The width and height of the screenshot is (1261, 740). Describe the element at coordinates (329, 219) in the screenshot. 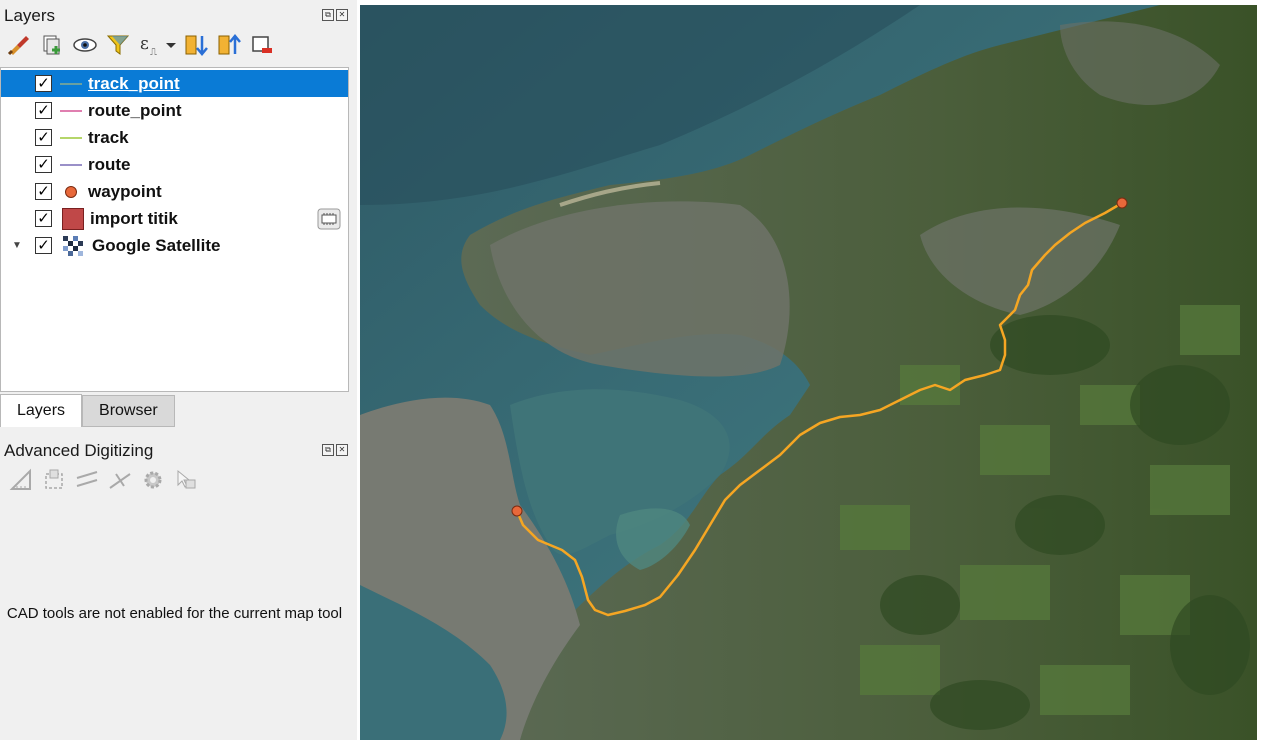

I see `layer-editing-indicator-icon` at that location.